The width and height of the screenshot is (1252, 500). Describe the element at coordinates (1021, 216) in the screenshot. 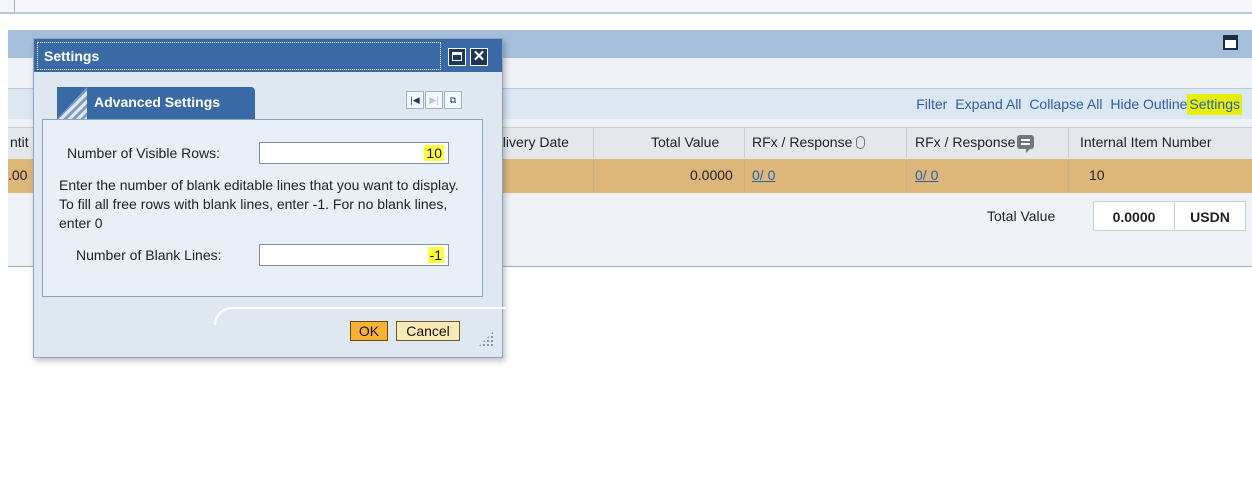

I see `total-value-label: Total Value` at that location.